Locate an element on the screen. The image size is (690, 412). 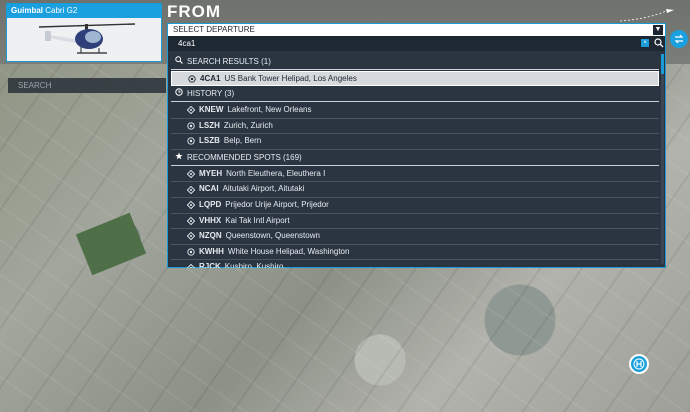
section-title: HISTORY (3) is located at coordinates (211, 93).